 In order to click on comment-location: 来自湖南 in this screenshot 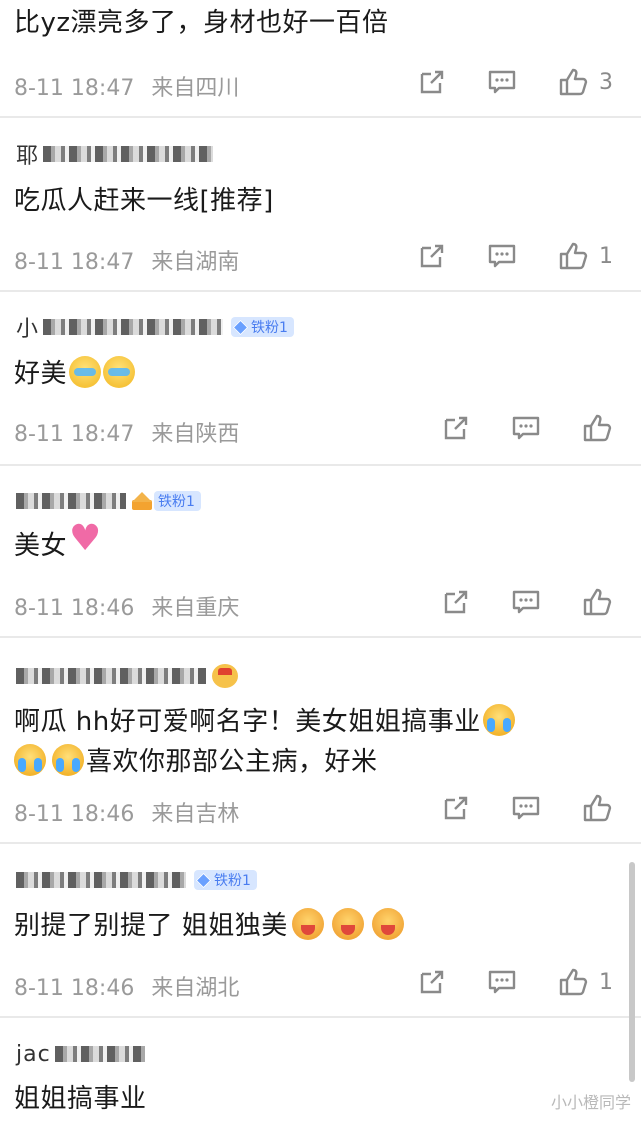, I will do `click(195, 262)`.